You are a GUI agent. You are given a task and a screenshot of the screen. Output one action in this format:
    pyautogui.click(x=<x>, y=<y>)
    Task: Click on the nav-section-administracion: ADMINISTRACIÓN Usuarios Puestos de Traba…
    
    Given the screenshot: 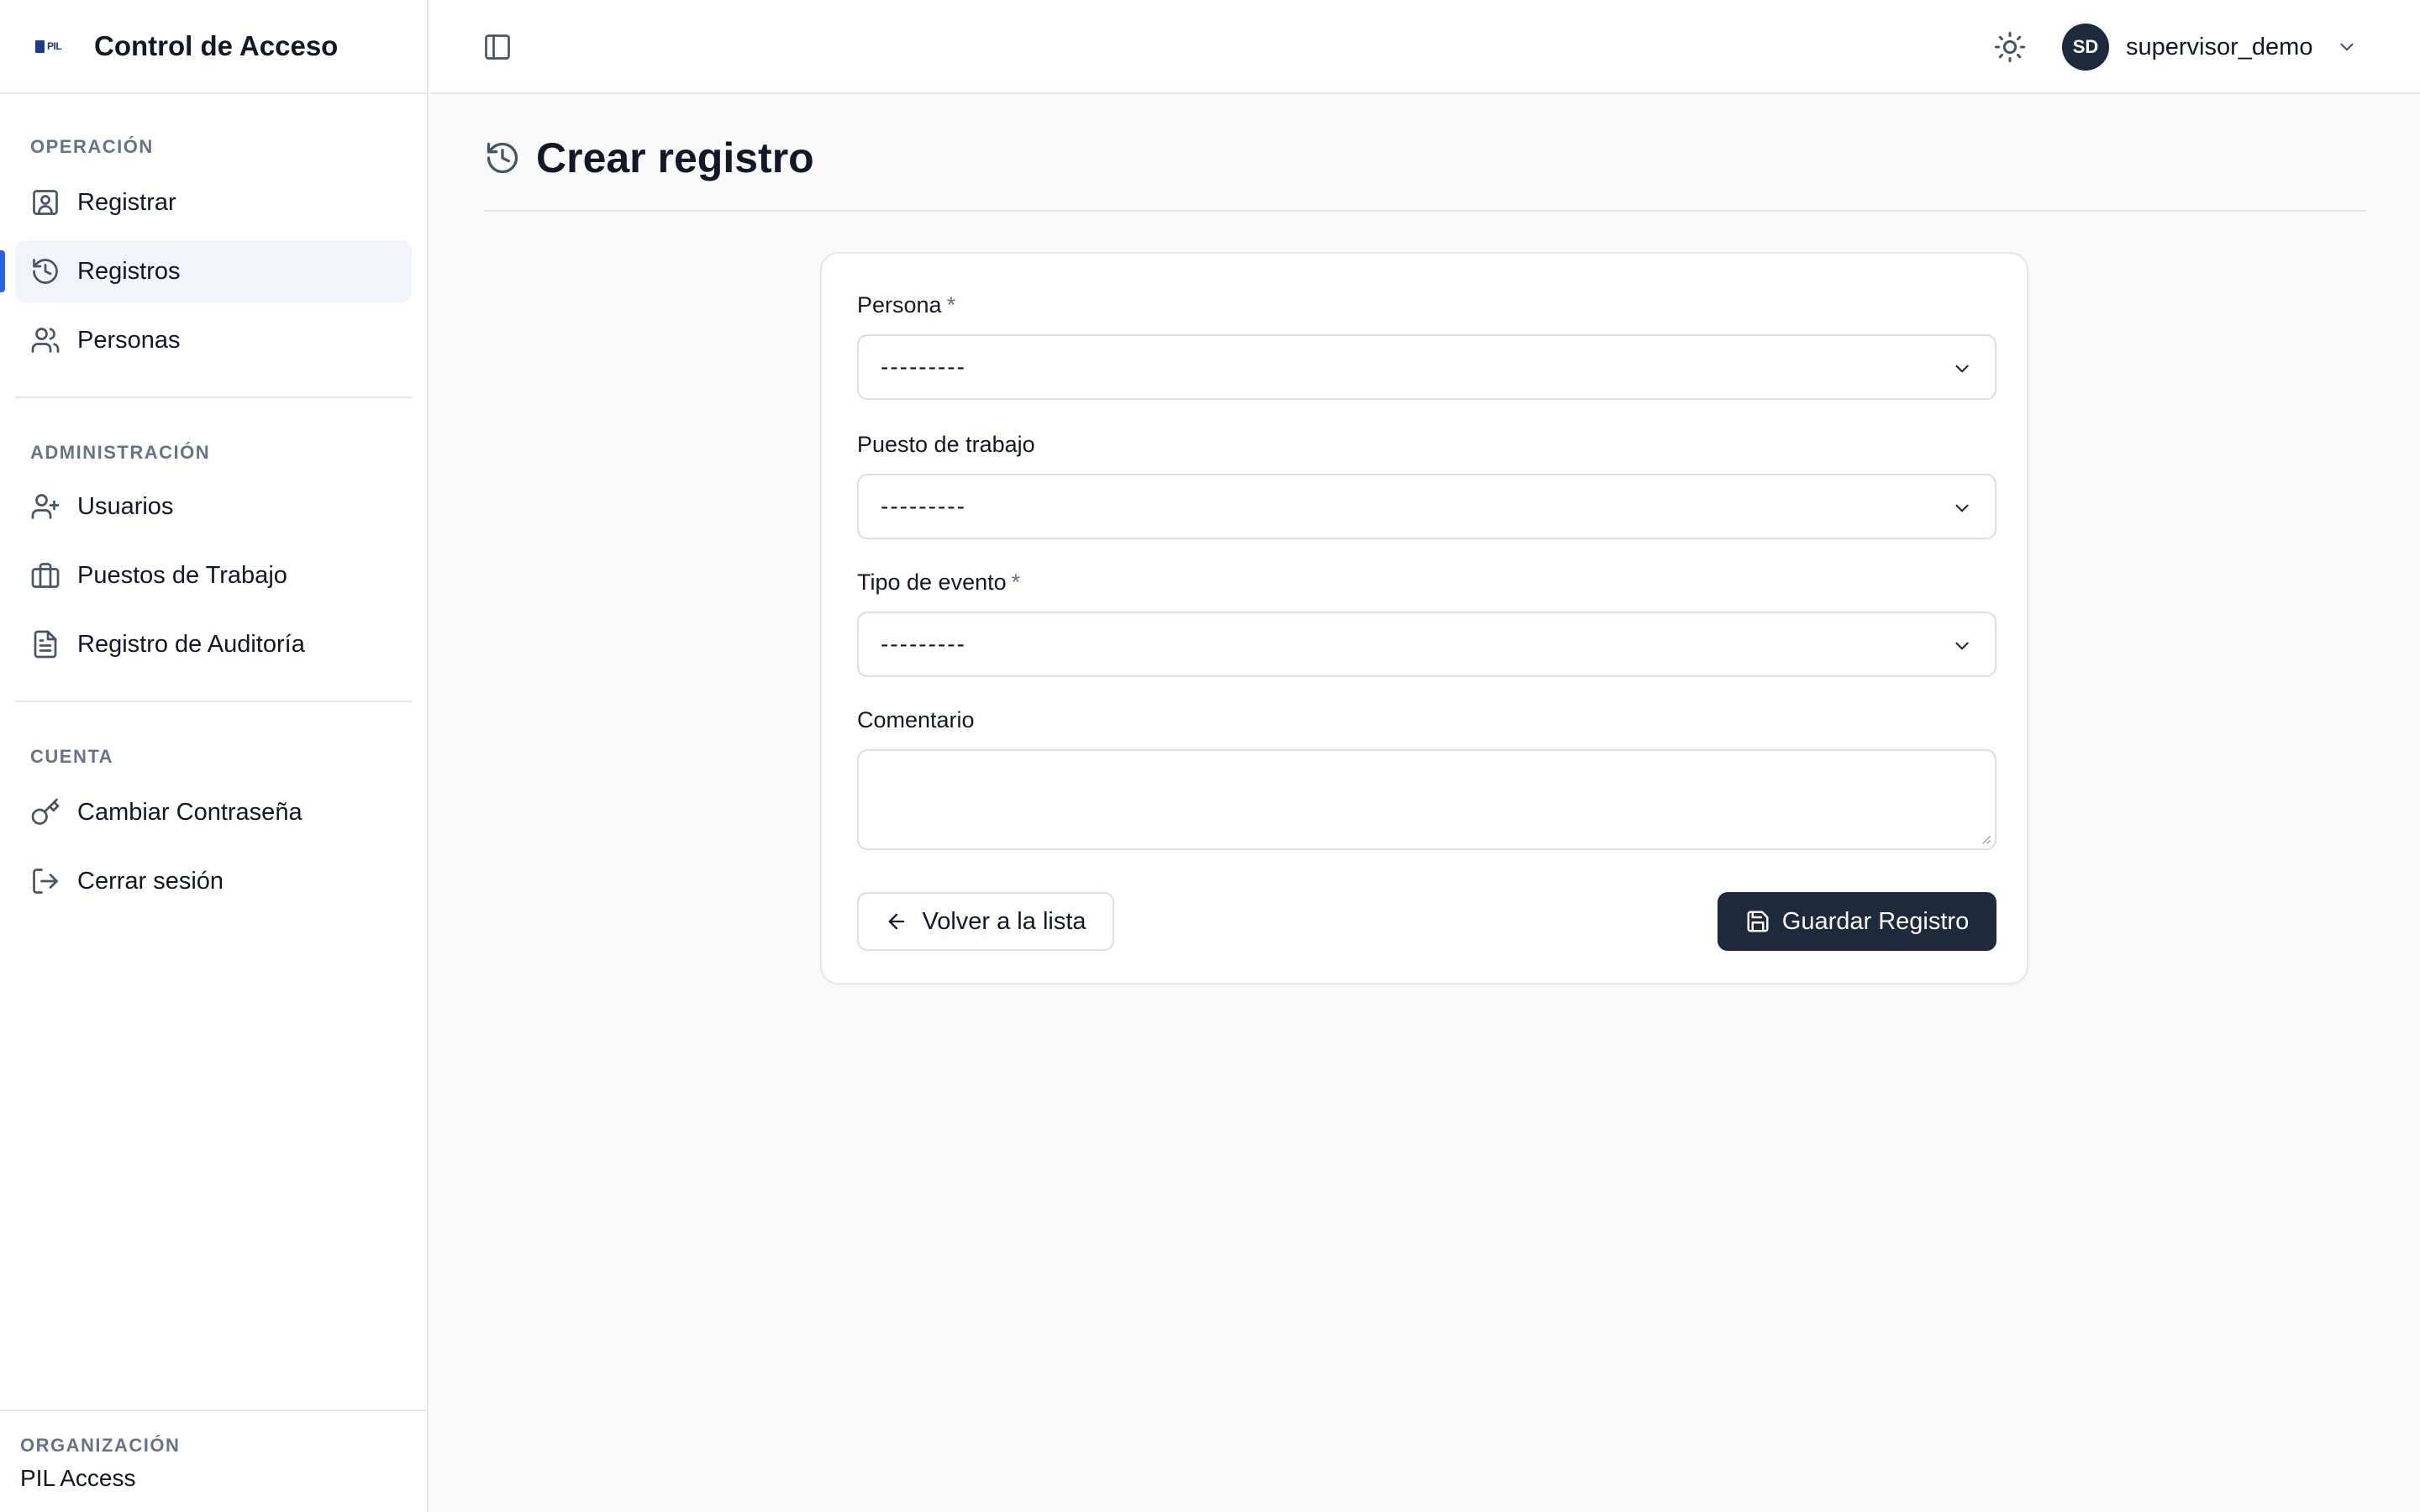 What is the action you would take?
    pyautogui.click(x=214, y=558)
    